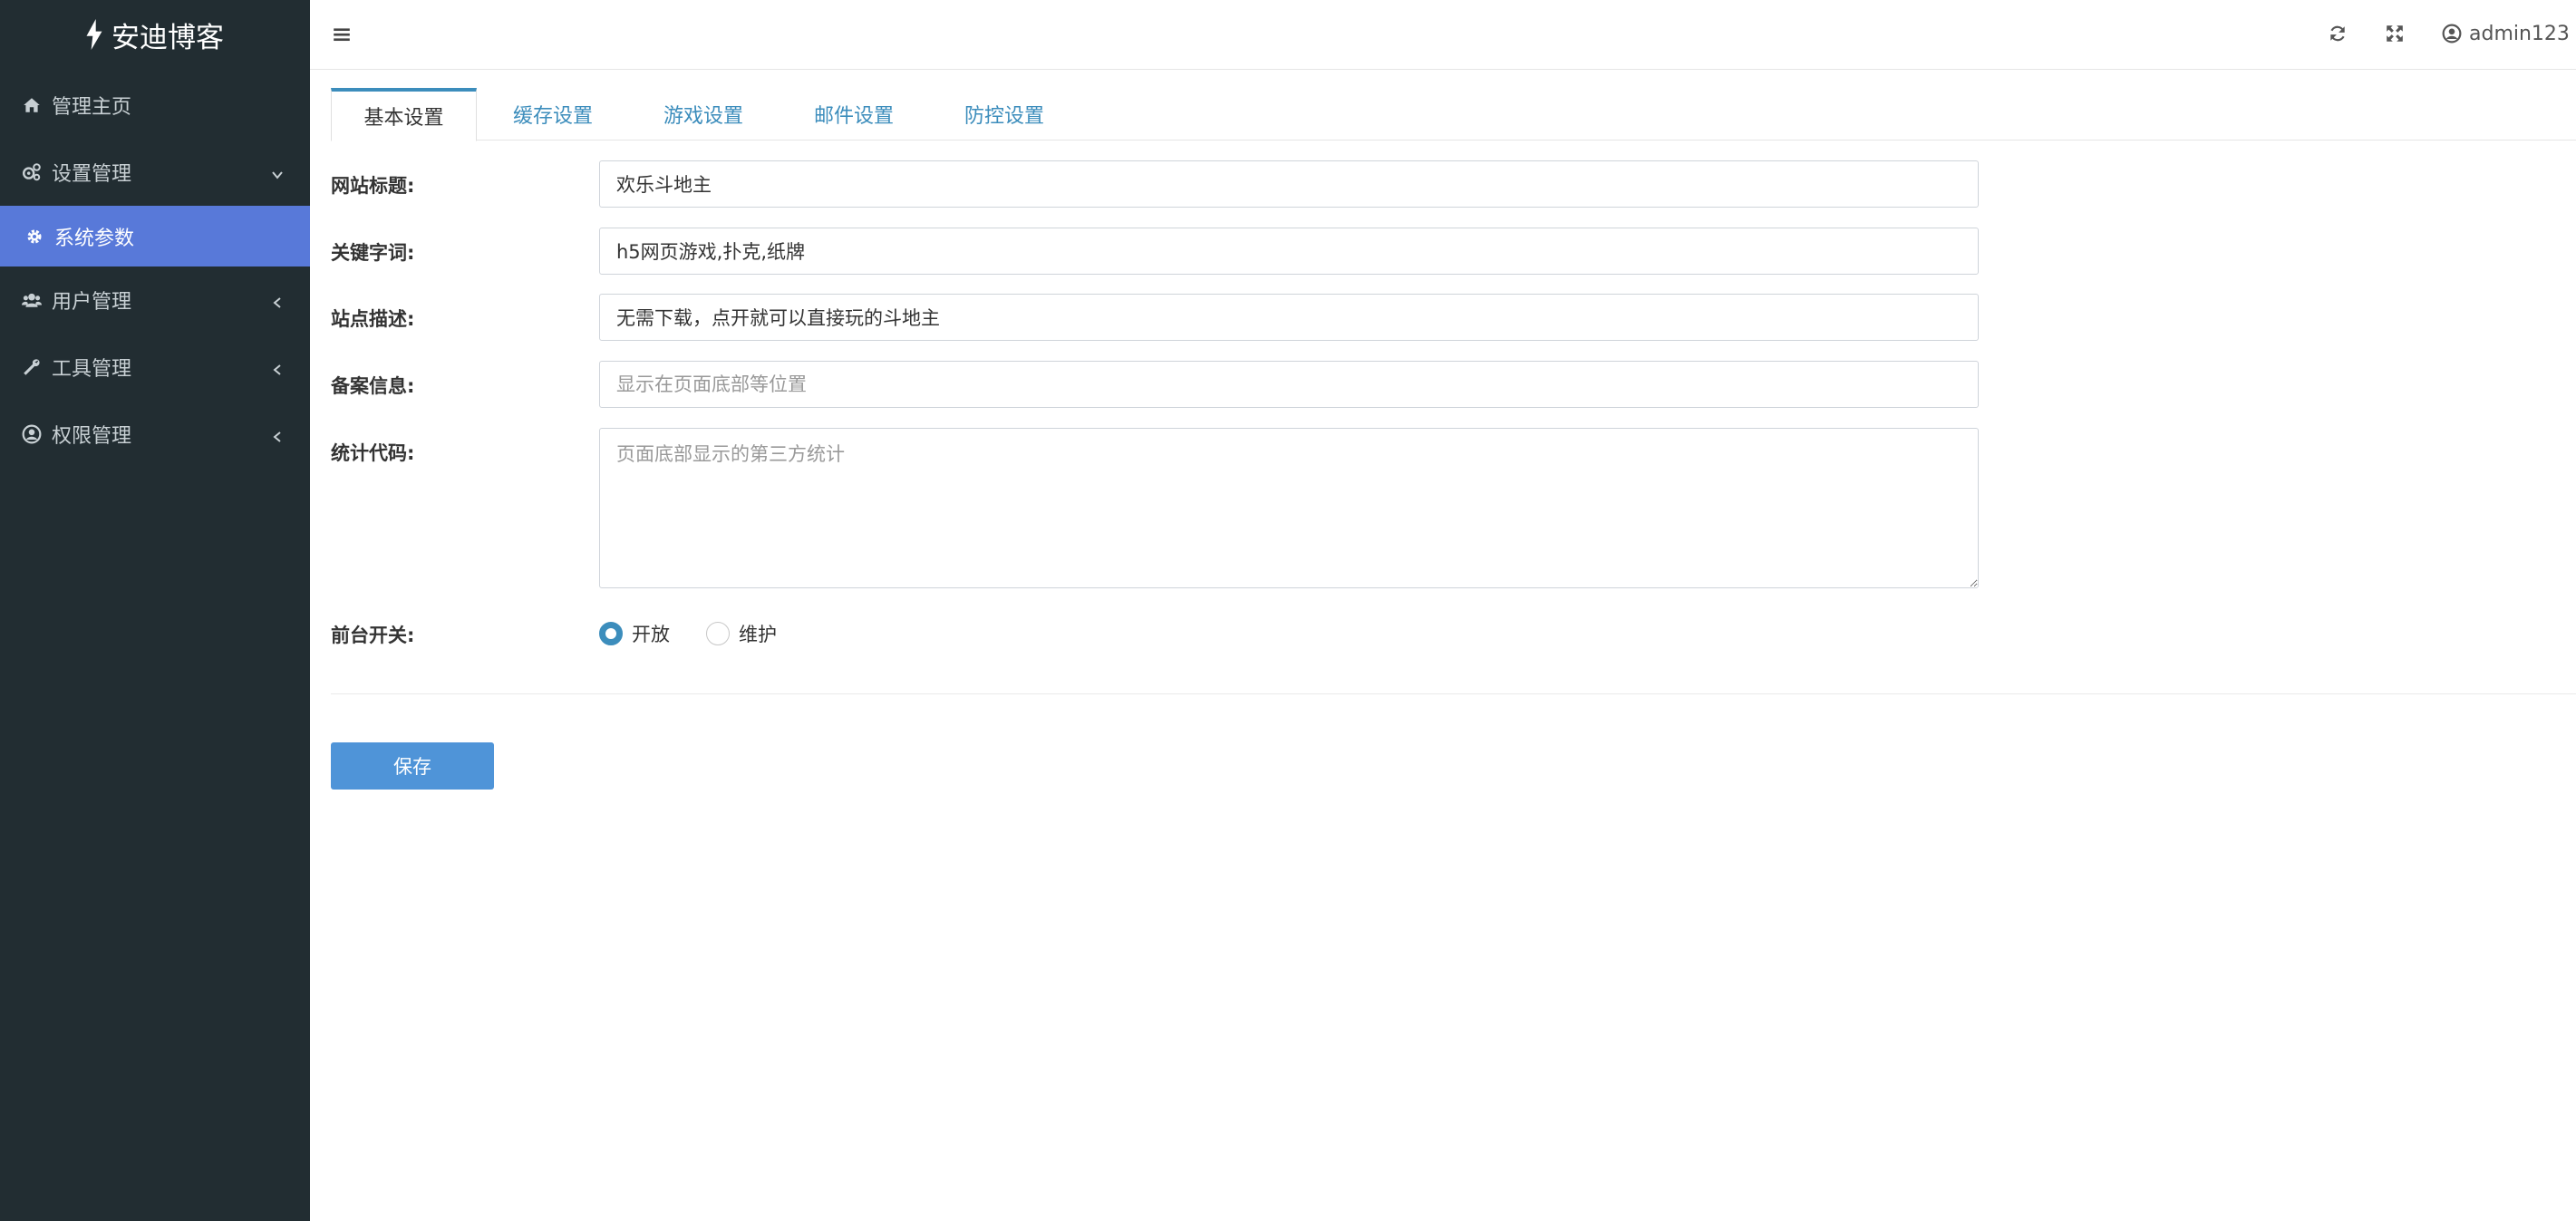 This screenshot has width=2576, height=1221. I want to click on sidebar-menu: 管理主页 设置管理 系统参数 用户管理 工具管理 权限管理, so click(155, 270).